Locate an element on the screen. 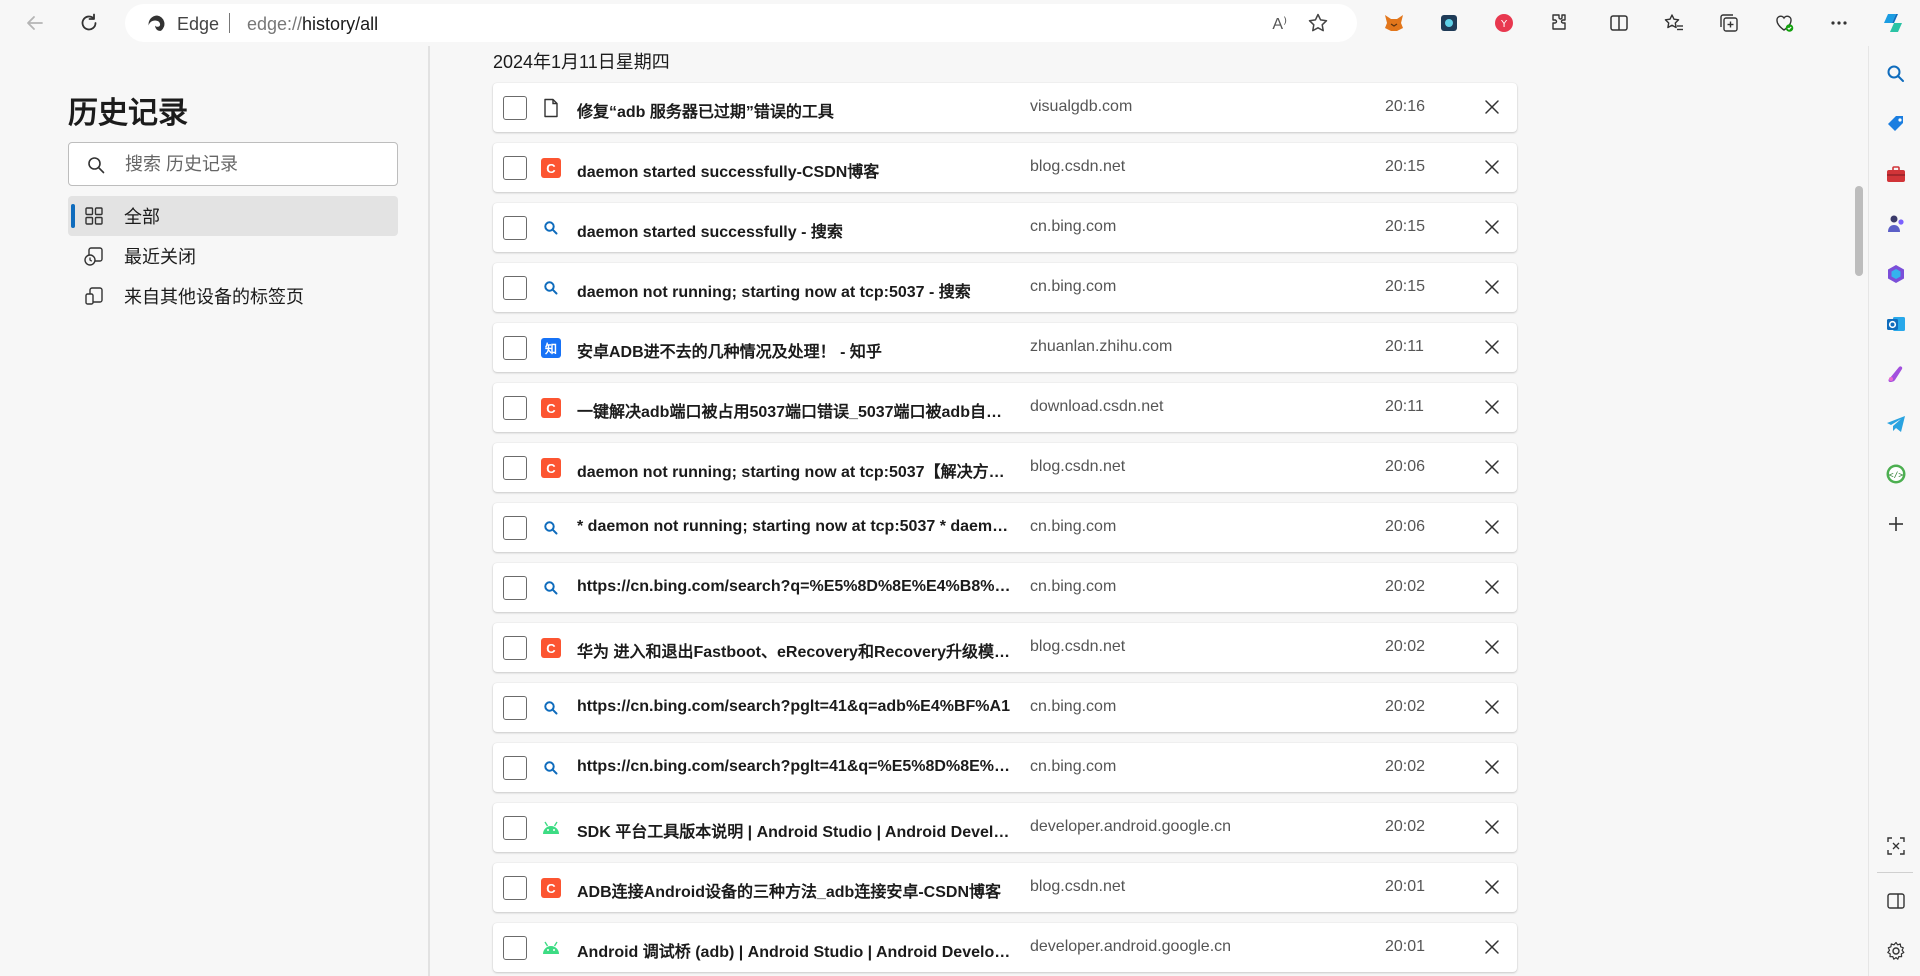  nav-item-other-devices: 来自其他设备的标签页 is located at coordinates (233, 296).